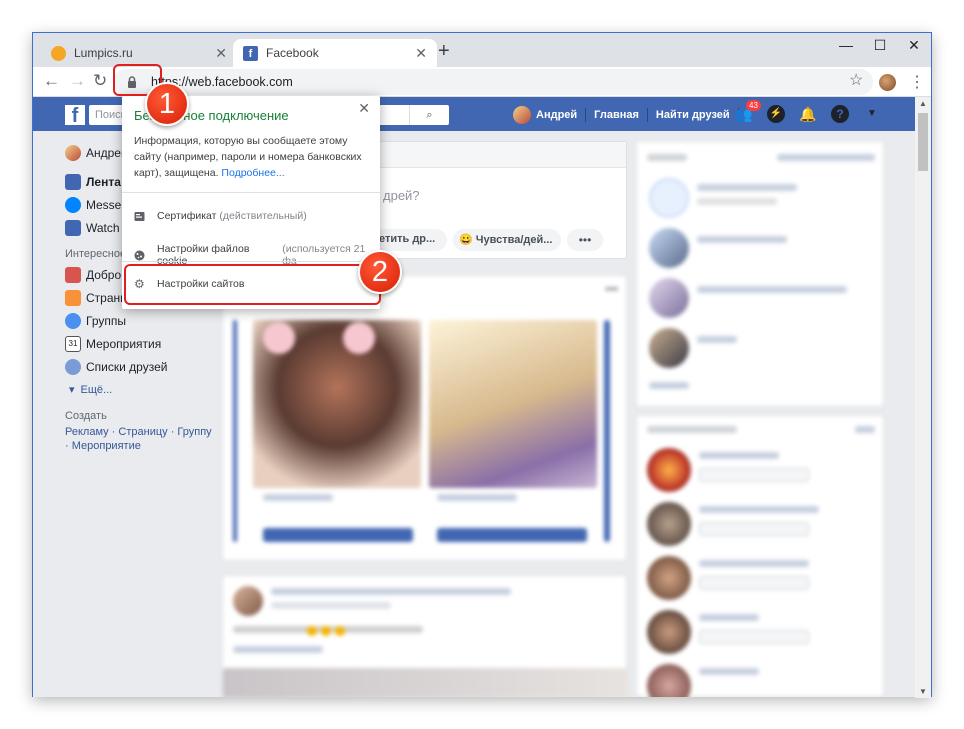 This screenshot has width=964, height=729. I want to click on stories-card, so click(760, 274).